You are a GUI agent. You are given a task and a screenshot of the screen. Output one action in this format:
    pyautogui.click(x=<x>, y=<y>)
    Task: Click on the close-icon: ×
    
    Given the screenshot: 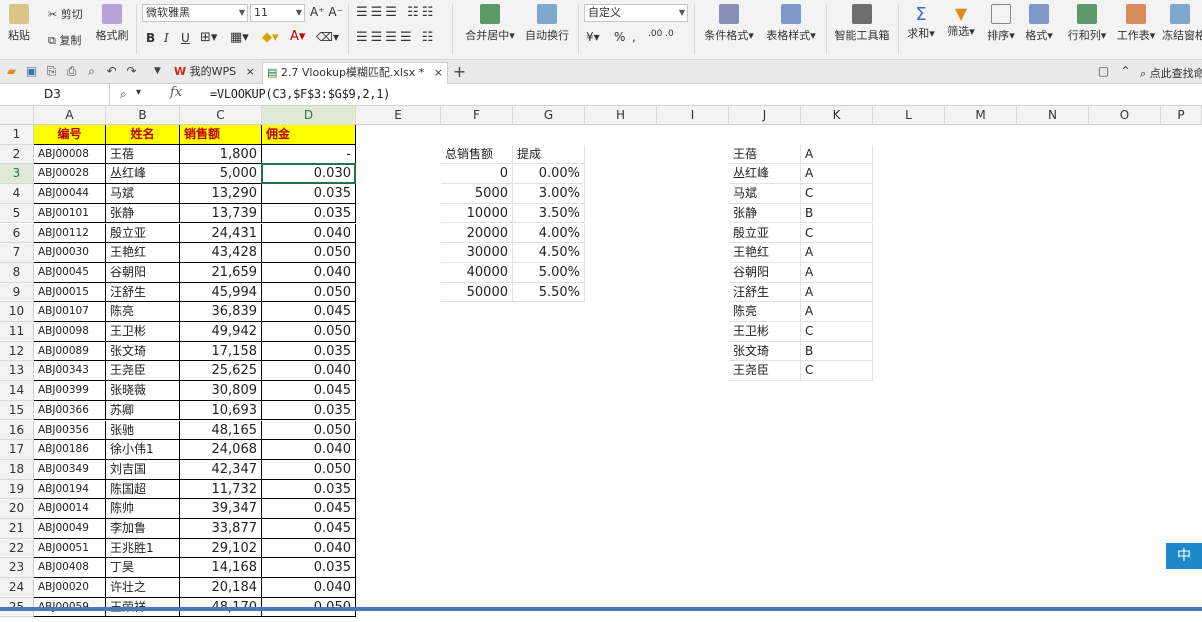 What is the action you would take?
    pyautogui.click(x=438, y=72)
    